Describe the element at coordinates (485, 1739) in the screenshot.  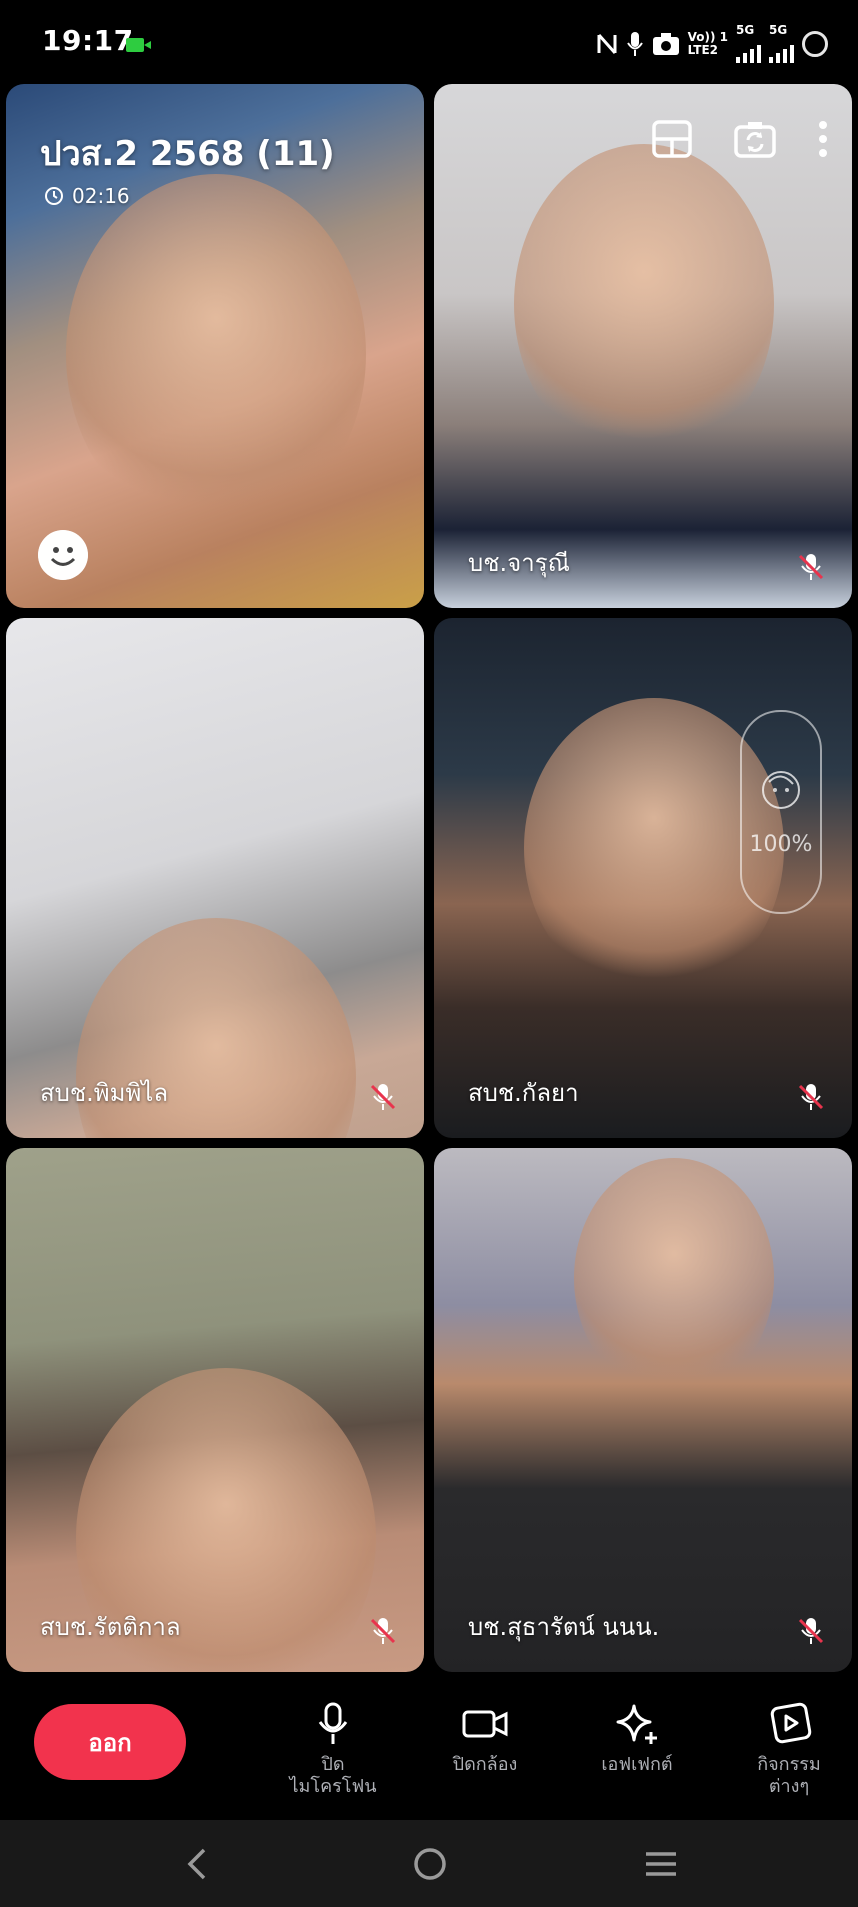
I see `toggle-camera-button: ปิดกล้อง` at that location.